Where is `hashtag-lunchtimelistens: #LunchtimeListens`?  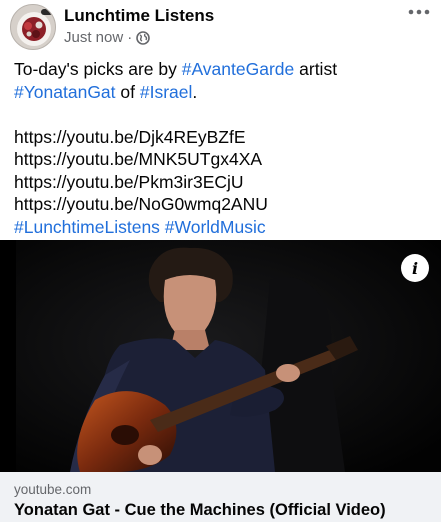 hashtag-lunchtimelistens: #LunchtimeListens is located at coordinates (87, 227).